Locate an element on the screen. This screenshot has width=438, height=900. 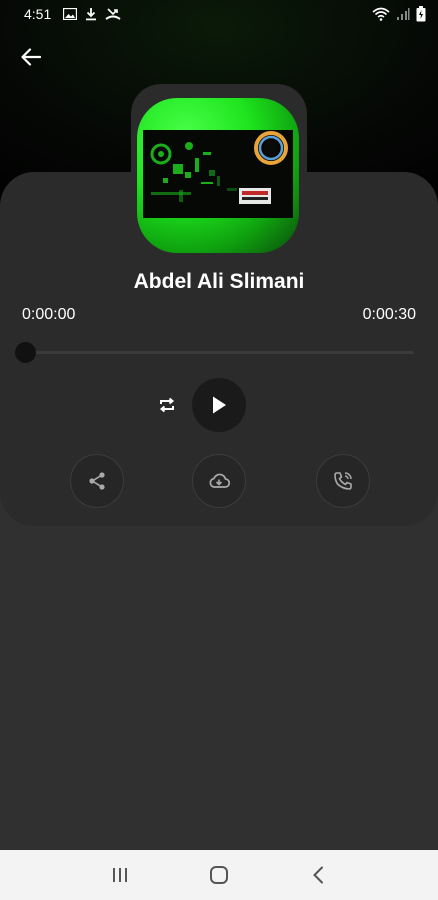
system-nav-bar is located at coordinates (219, 875).